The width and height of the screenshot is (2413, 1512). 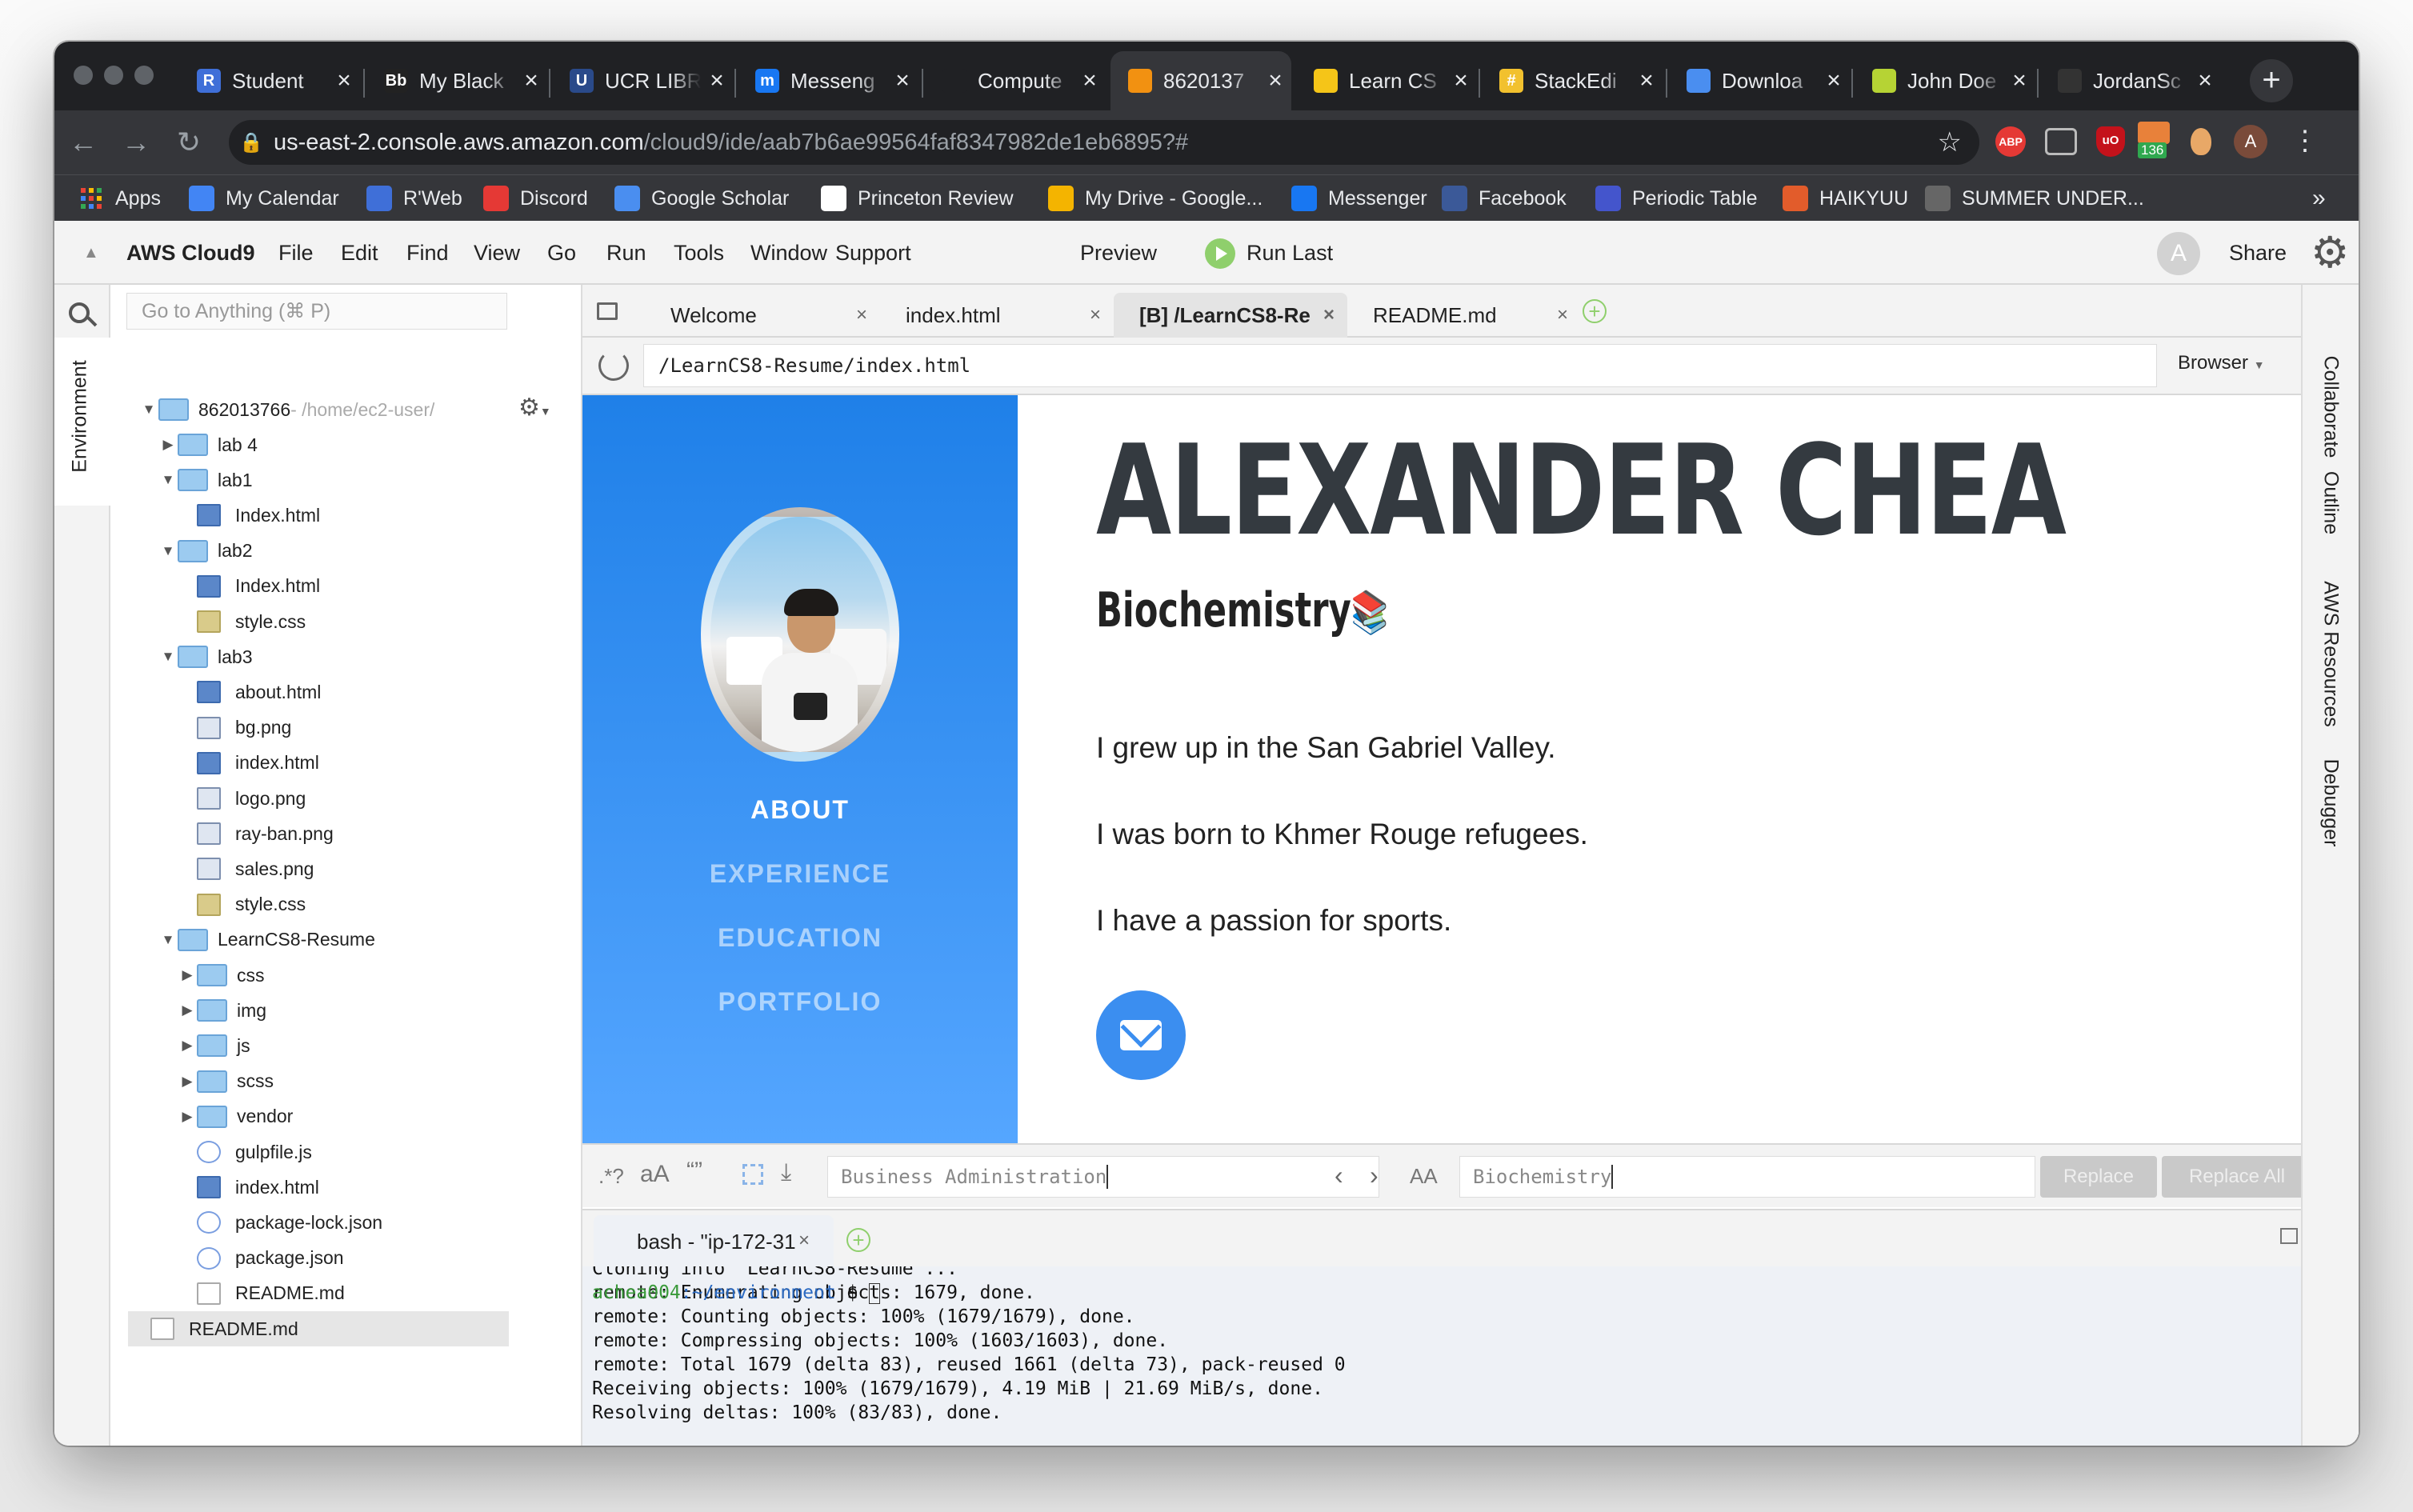 What do you see at coordinates (714, 1241) in the screenshot?
I see `terminal-tab: bash - "ip-172-31` at bounding box center [714, 1241].